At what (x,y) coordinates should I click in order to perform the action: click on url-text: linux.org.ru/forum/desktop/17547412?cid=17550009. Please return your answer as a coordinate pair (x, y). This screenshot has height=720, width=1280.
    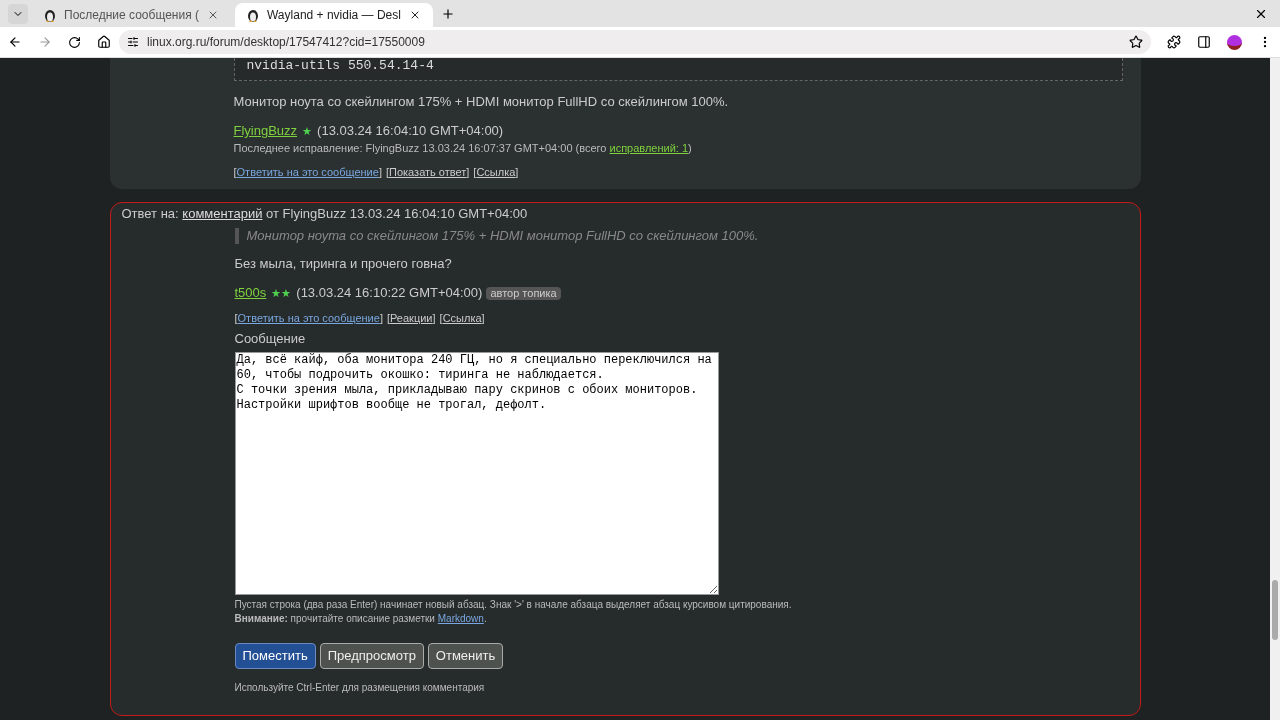
    Looking at the image, I should click on (286, 42).